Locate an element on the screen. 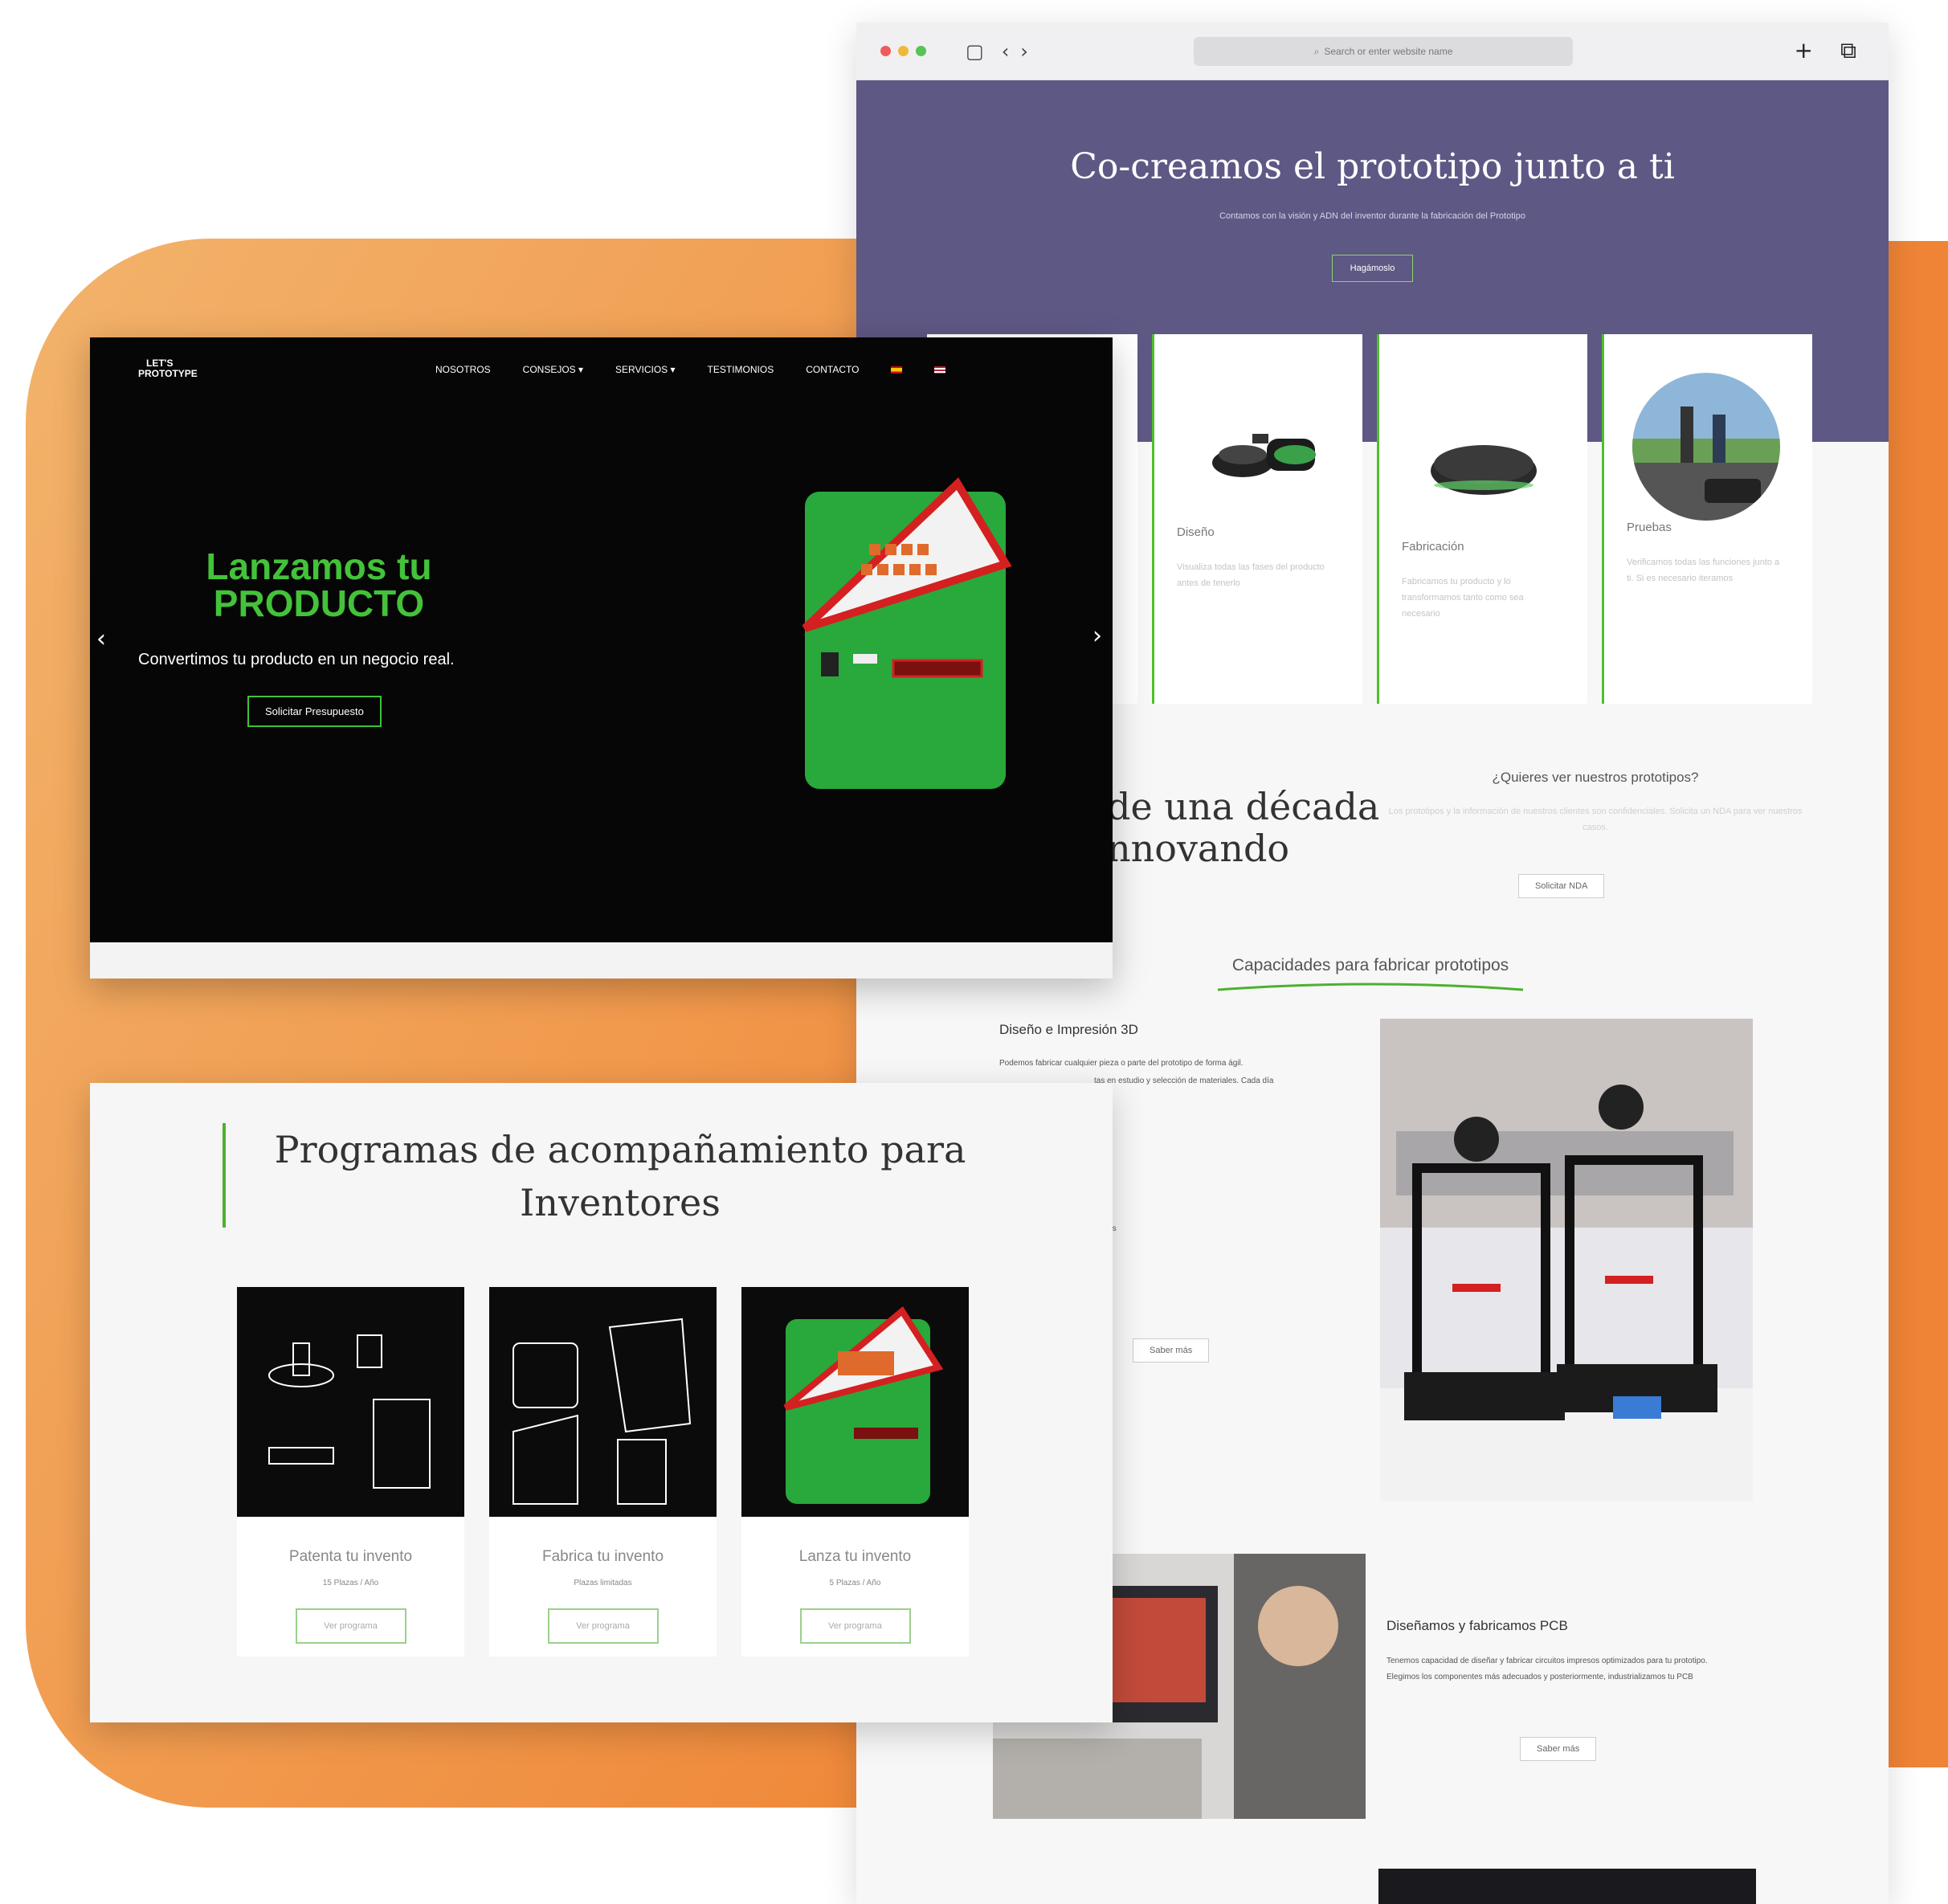 The image size is (1948, 1904). lets-prototype-logo: LET'S PROTOTYPE is located at coordinates (168, 368).